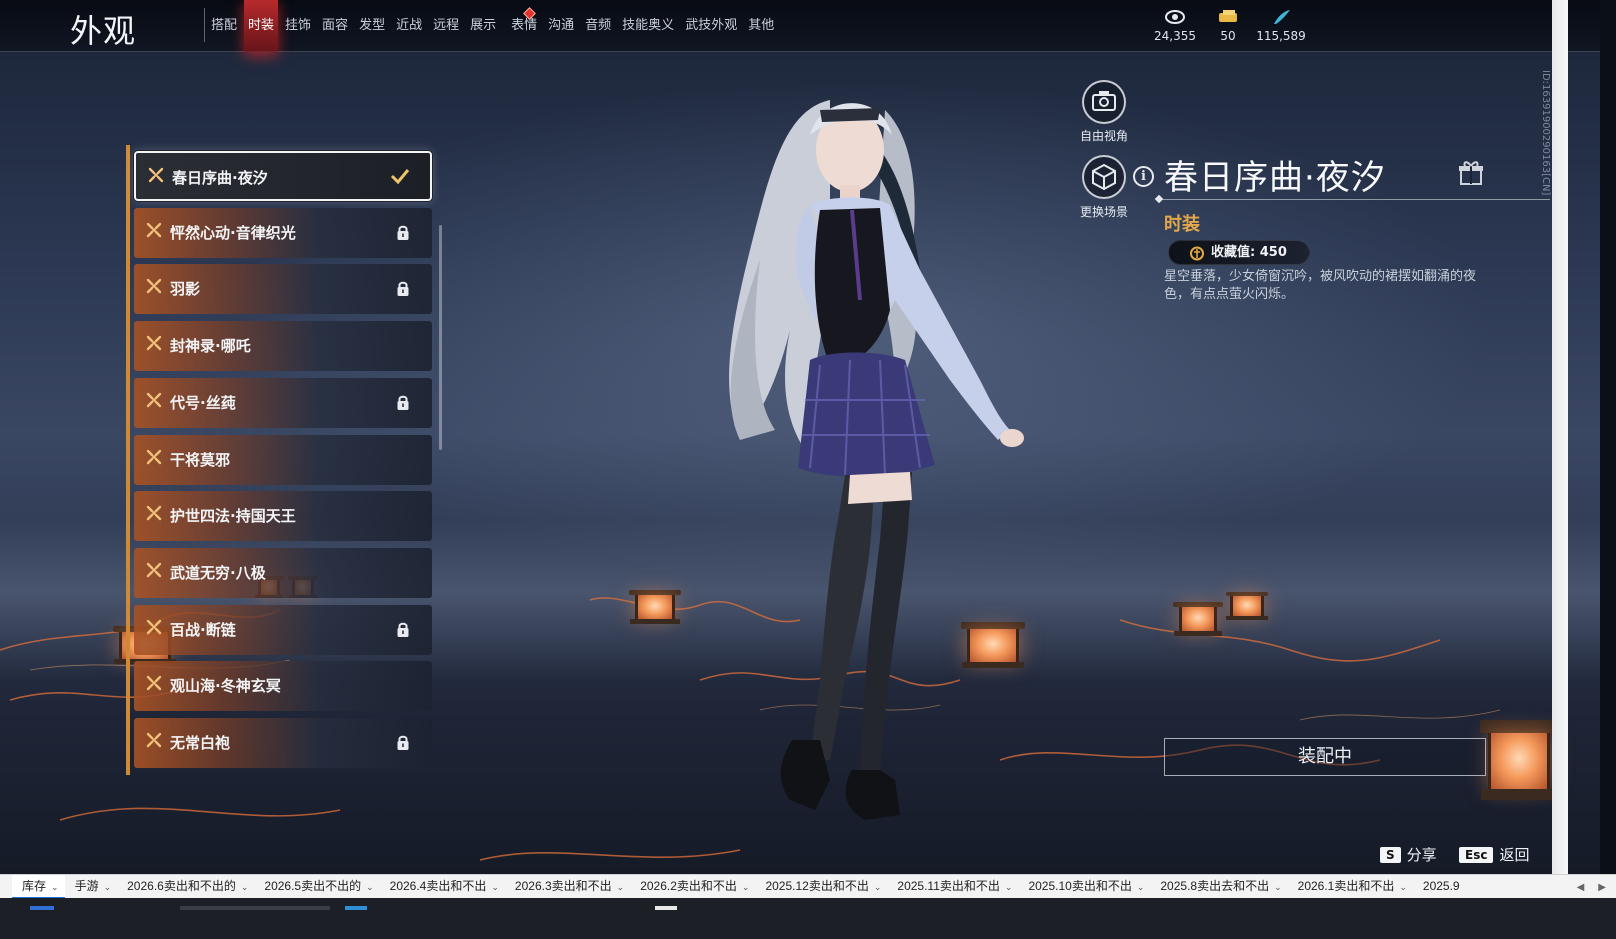 This screenshot has height=939, width=1616. I want to click on change-scene-button, so click(1104, 177).